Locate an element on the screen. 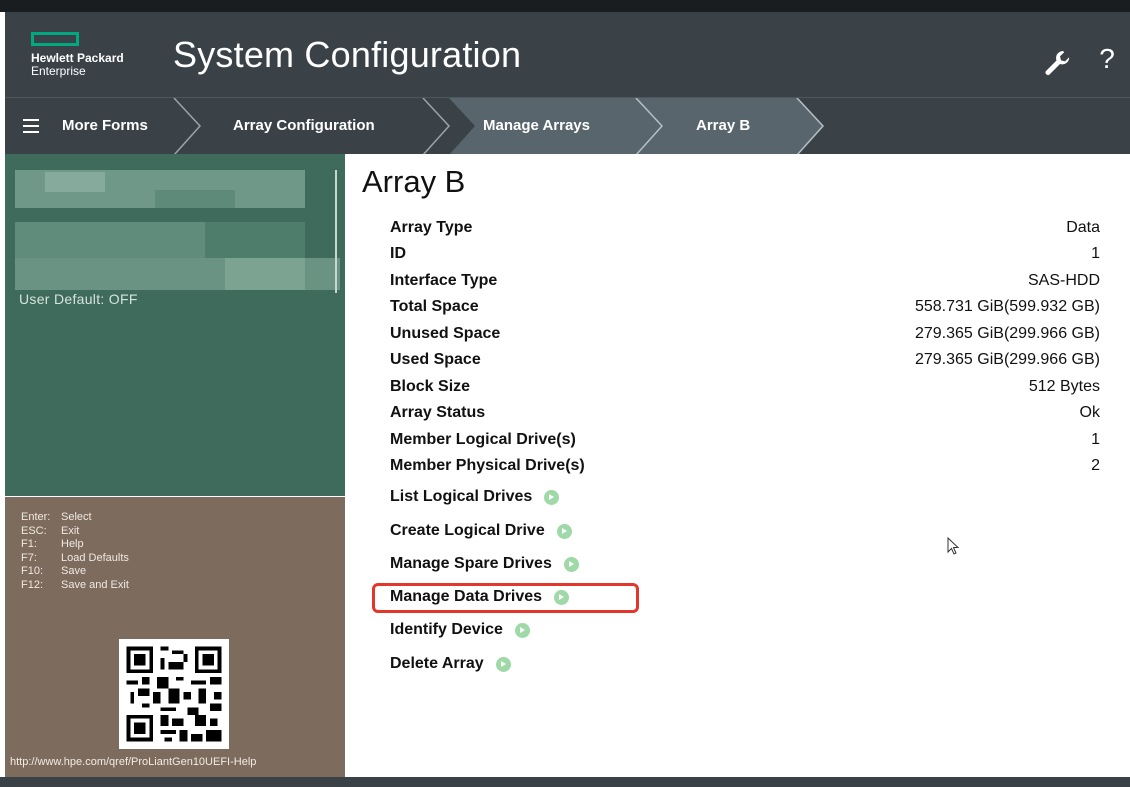 The image size is (1130, 787). breadcrumb-array-b: Array B is located at coordinates (723, 125).